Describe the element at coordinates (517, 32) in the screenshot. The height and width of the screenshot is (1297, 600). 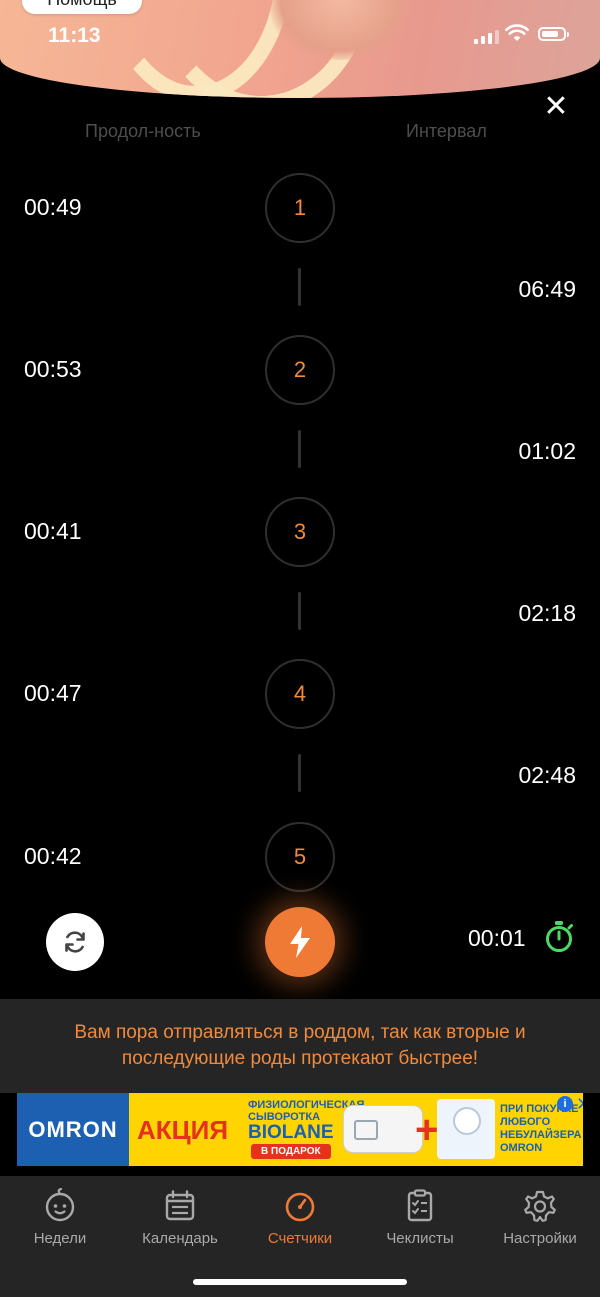
I see `wifi-icon` at that location.